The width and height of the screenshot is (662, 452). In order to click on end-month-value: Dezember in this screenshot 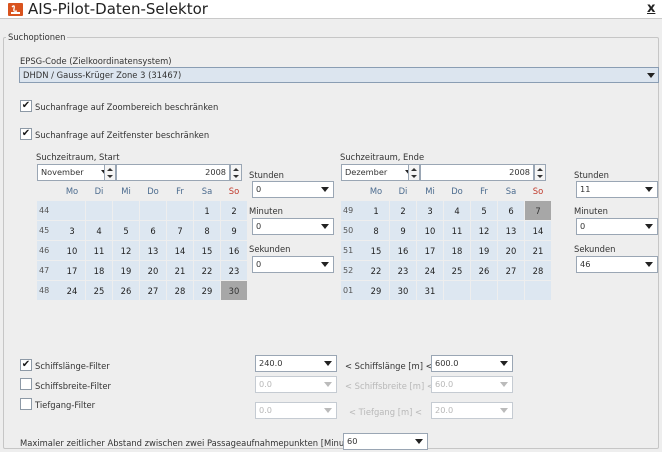, I will do `click(366, 172)`.